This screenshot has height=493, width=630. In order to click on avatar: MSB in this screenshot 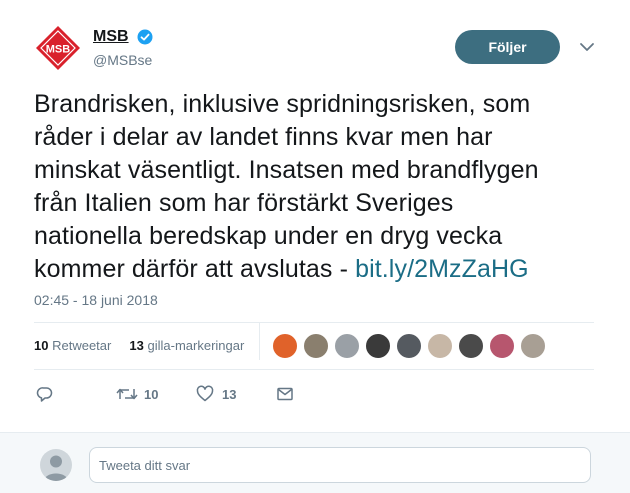, I will do `click(58, 48)`.